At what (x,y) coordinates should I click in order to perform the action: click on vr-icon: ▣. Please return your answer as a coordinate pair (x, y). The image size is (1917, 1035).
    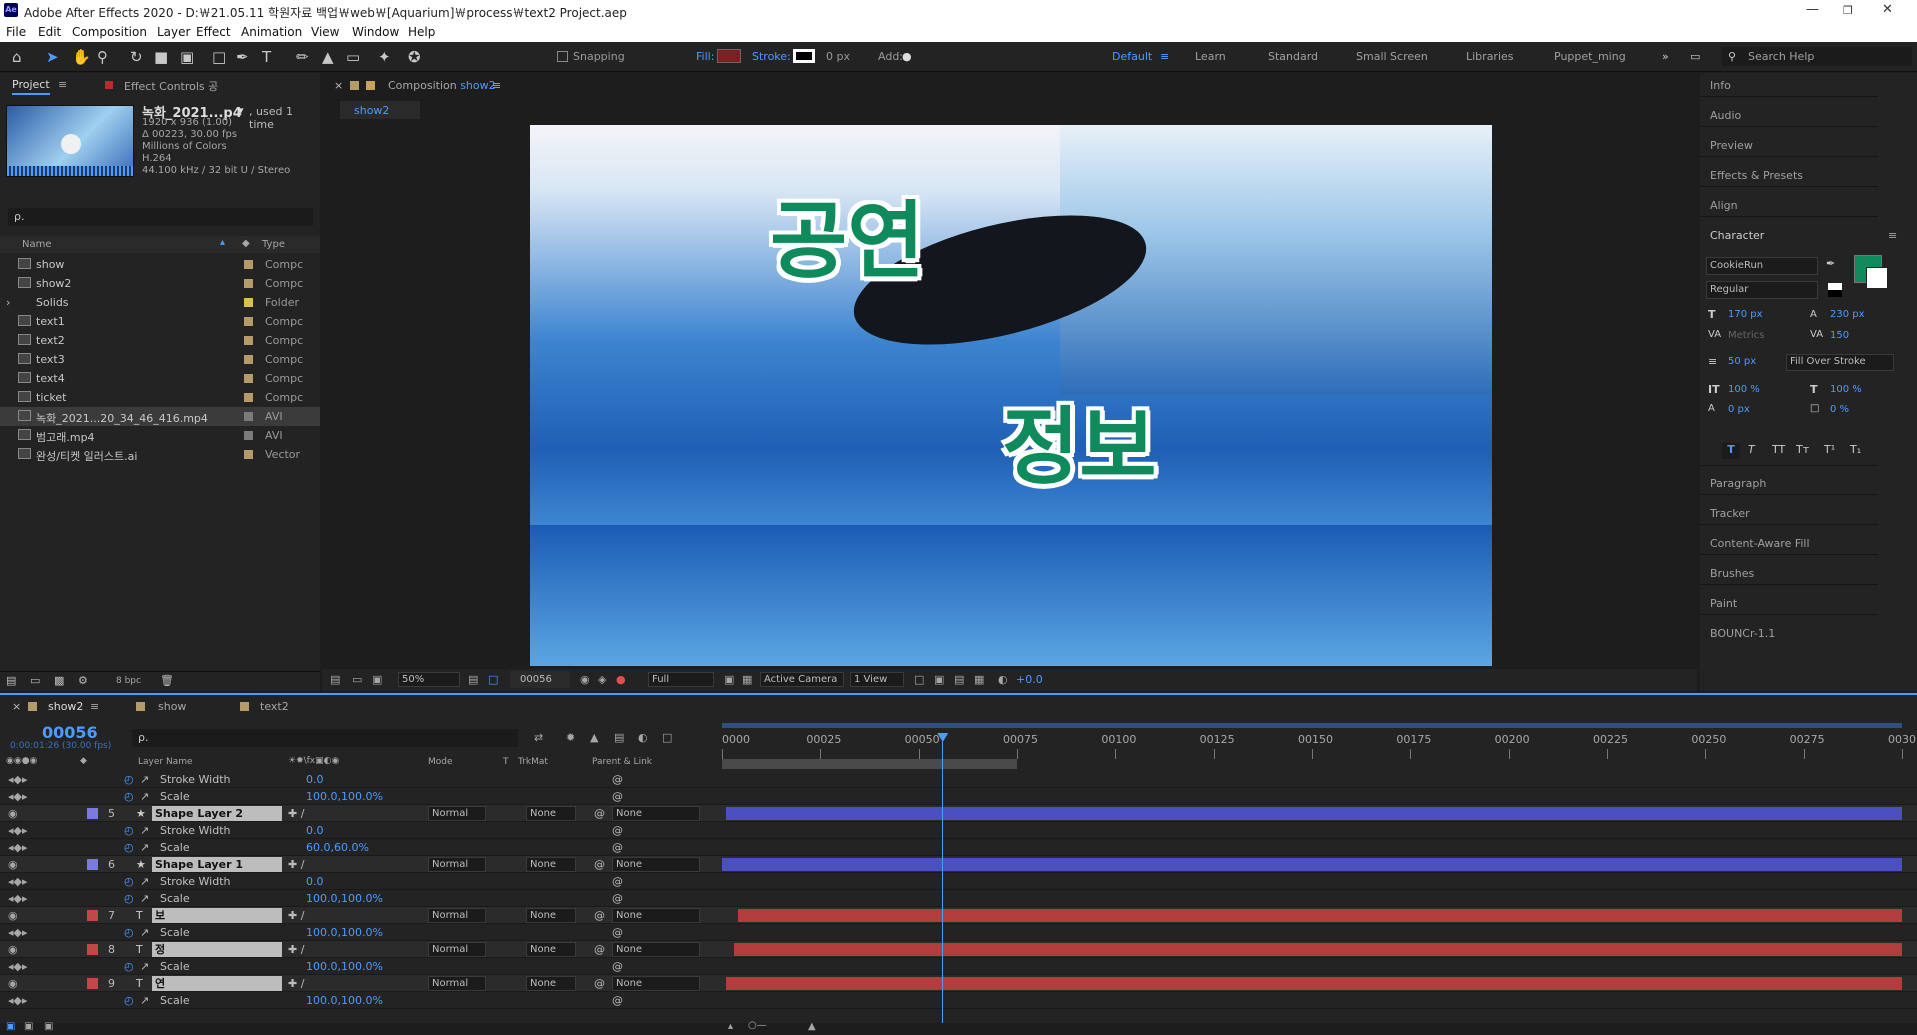
    Looking at the image, I should click on (377, 679).